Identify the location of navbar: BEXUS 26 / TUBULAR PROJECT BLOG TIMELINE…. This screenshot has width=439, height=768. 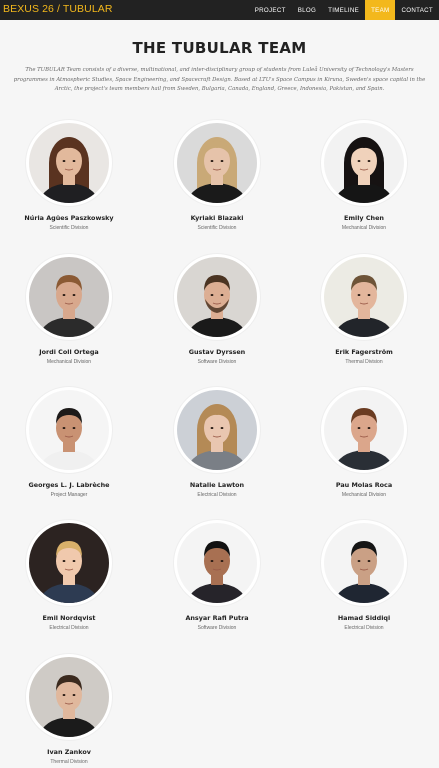
(219, 10).